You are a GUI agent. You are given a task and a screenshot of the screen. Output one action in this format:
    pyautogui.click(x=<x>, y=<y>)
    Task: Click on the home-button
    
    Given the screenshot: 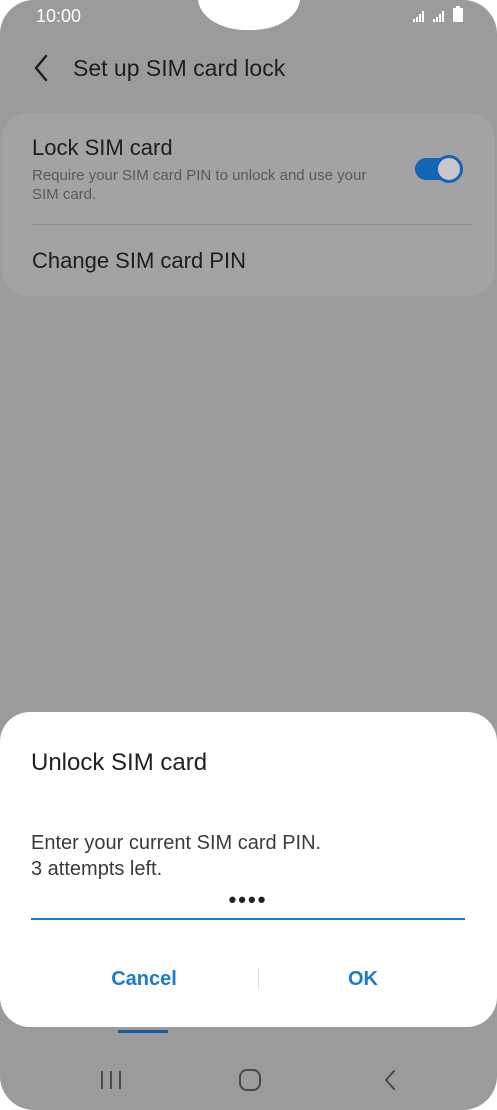 What is the action you would take?
    pyautogui.click(x=250, y=1080)
    